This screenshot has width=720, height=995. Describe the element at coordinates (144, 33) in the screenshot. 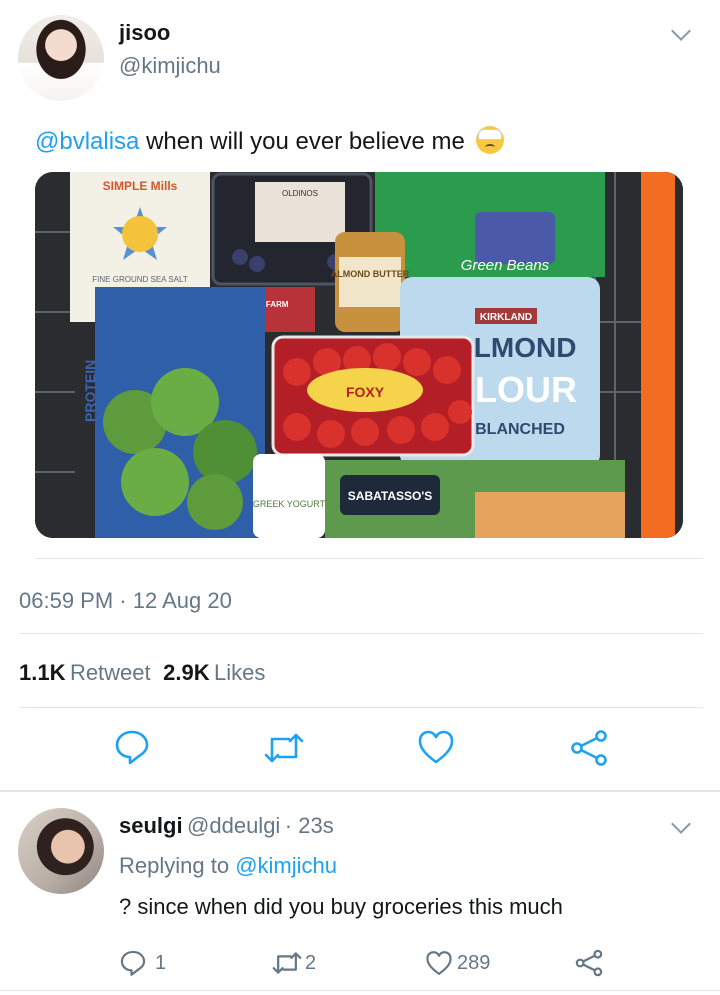

I see `author-name: jisoo` at that location.